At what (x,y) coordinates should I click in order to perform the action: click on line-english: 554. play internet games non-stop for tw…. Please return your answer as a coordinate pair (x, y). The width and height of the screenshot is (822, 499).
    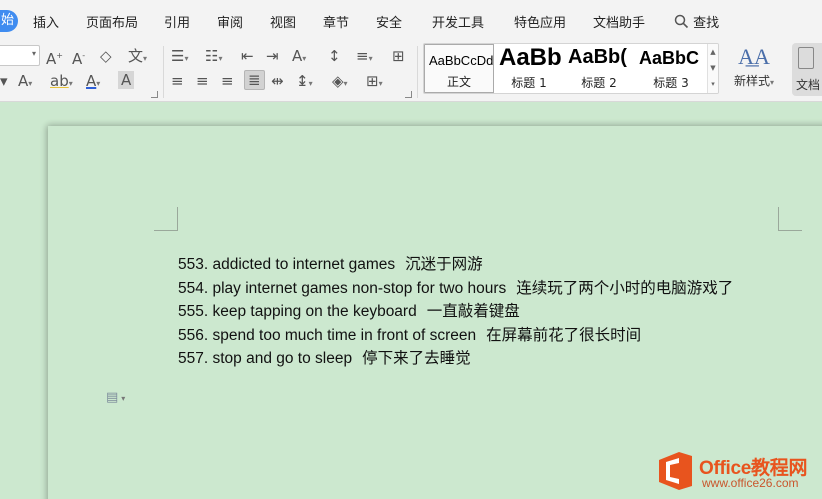
    Looking at the image, I should click on (342, 288).